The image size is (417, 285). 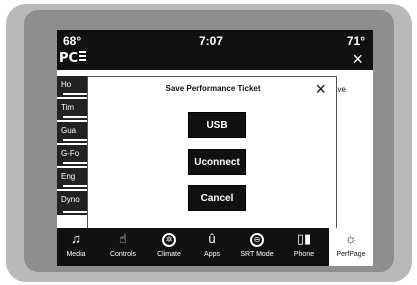 What do you see at coordinates (351, 238) in the screenshot?
I see `gauge-icon: ☼` at bounding box center [351, 238].